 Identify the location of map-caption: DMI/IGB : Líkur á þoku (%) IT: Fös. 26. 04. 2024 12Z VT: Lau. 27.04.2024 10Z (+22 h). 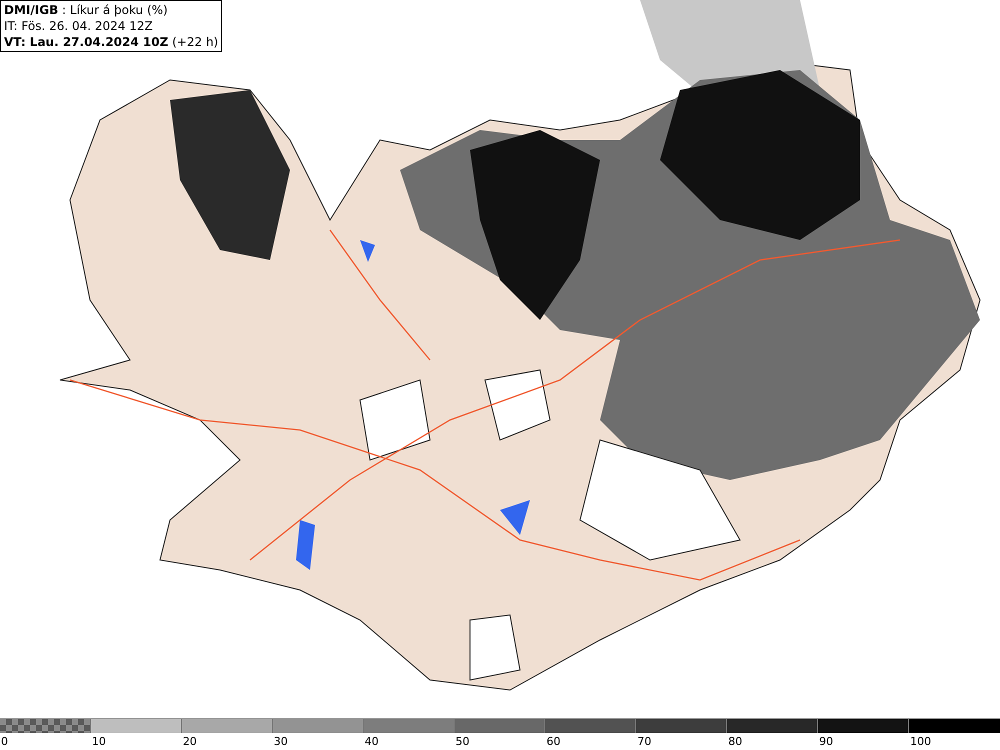
(111, 26).